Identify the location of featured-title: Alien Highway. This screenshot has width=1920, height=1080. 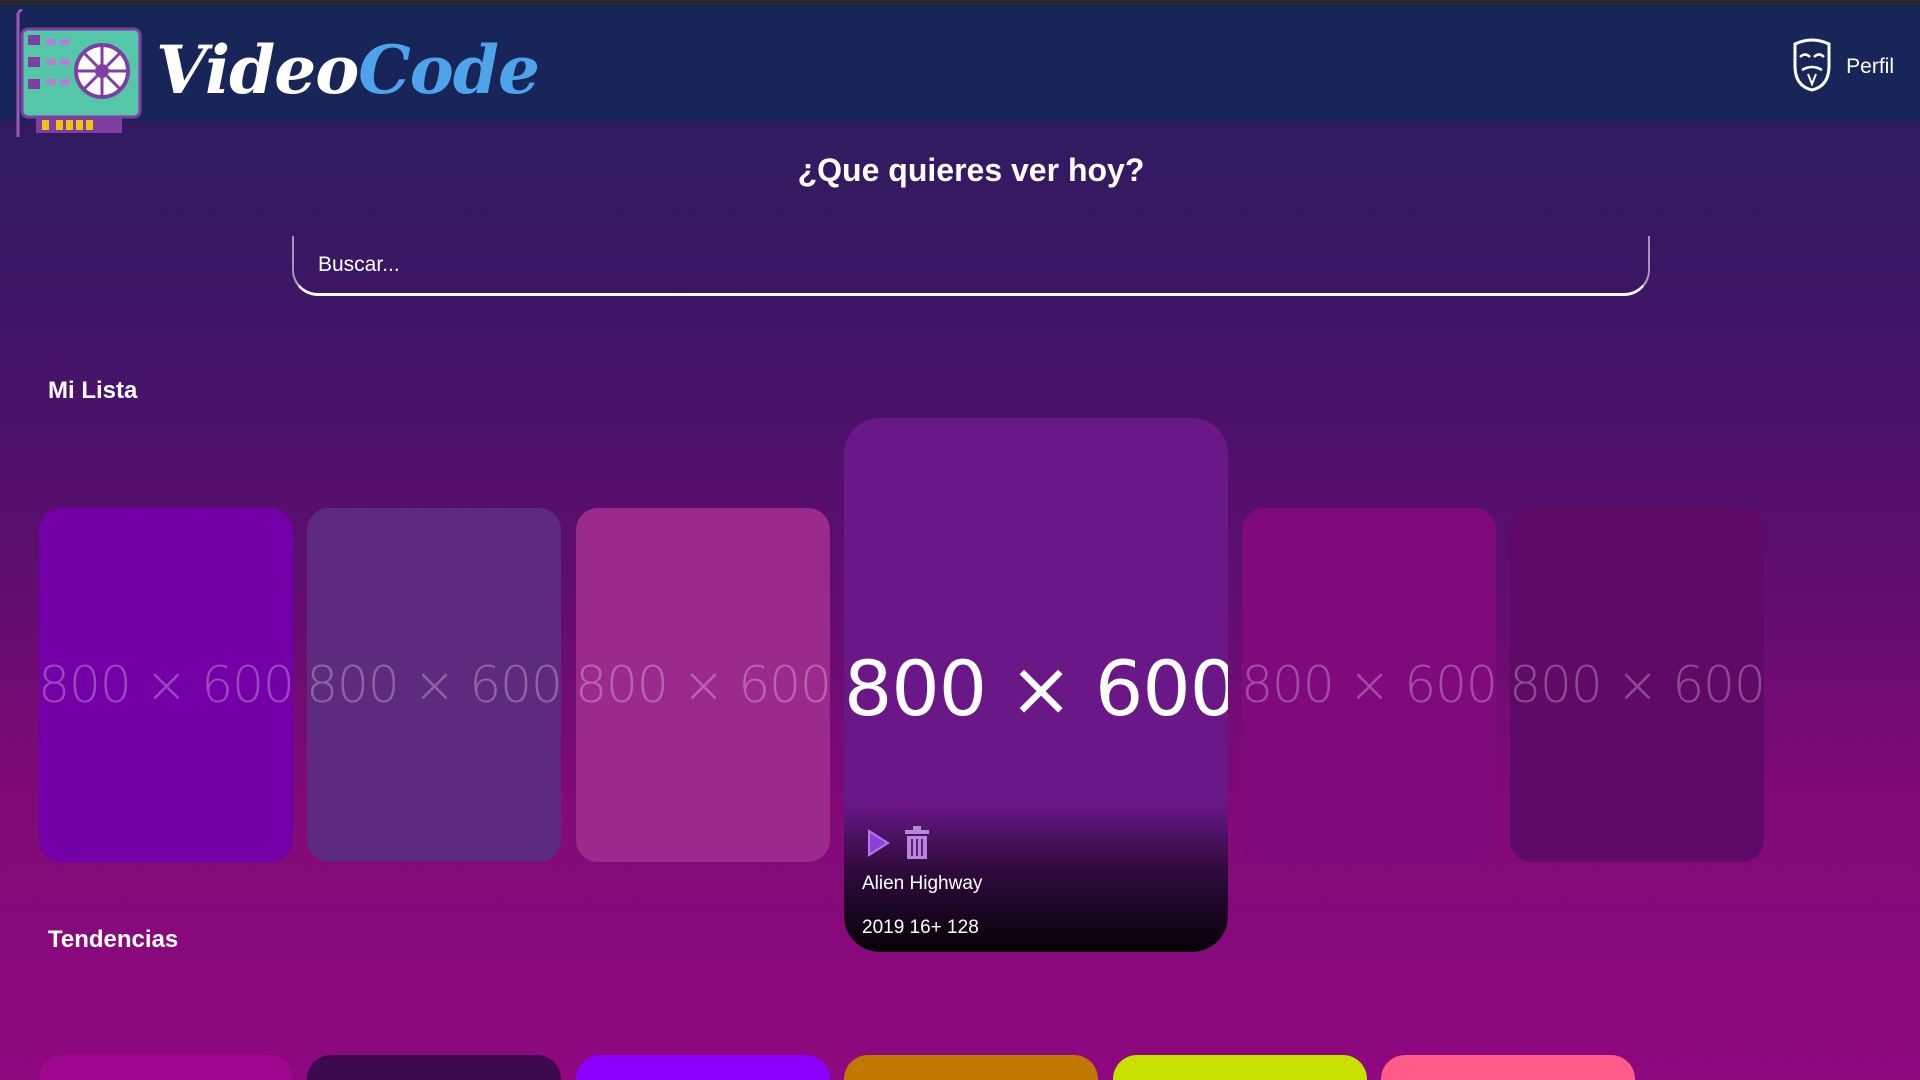
(922, 883).